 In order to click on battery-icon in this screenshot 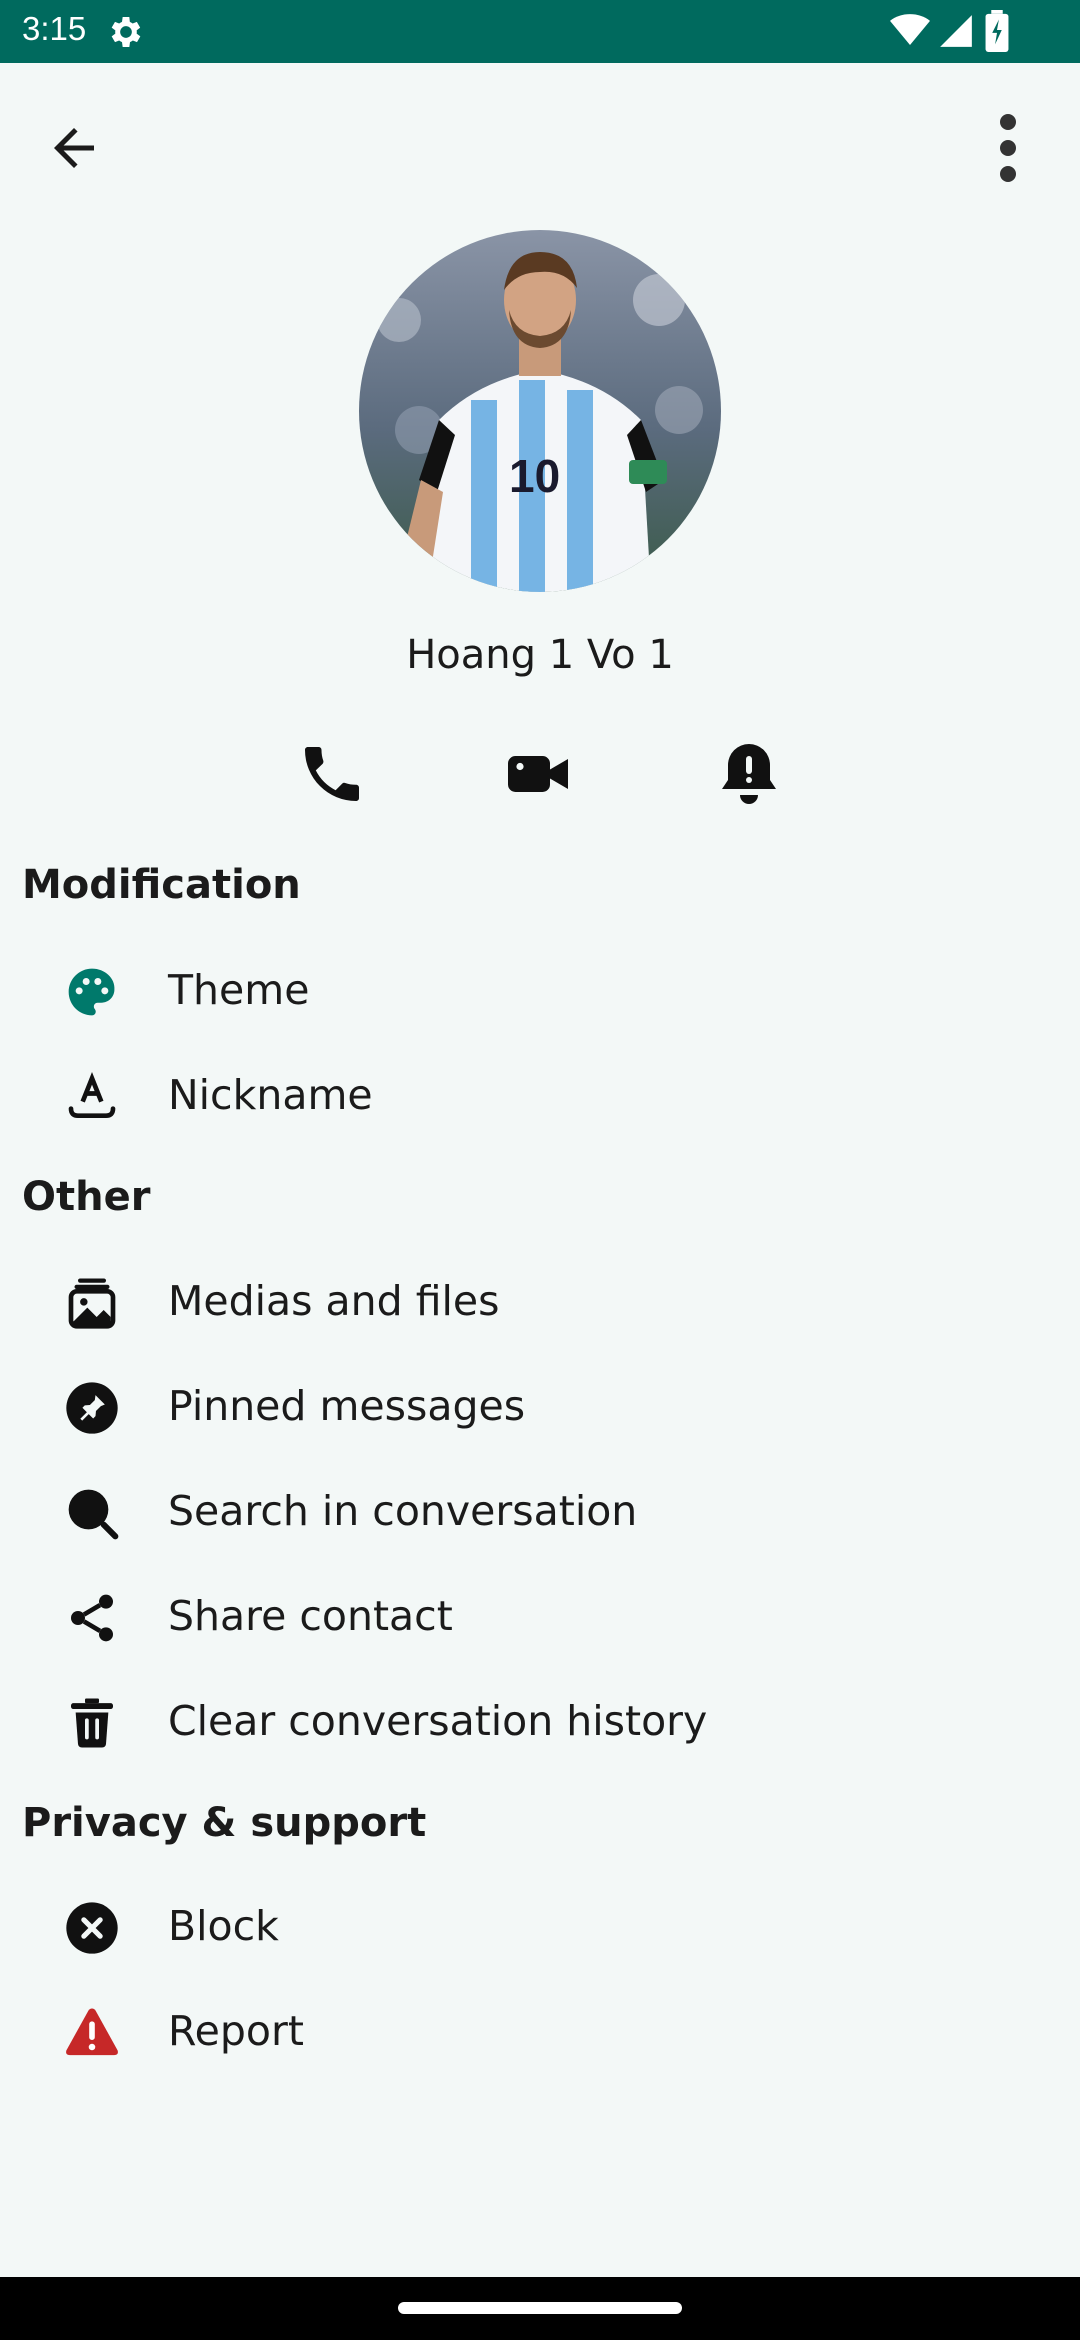, I will do `click(997, 33)`.